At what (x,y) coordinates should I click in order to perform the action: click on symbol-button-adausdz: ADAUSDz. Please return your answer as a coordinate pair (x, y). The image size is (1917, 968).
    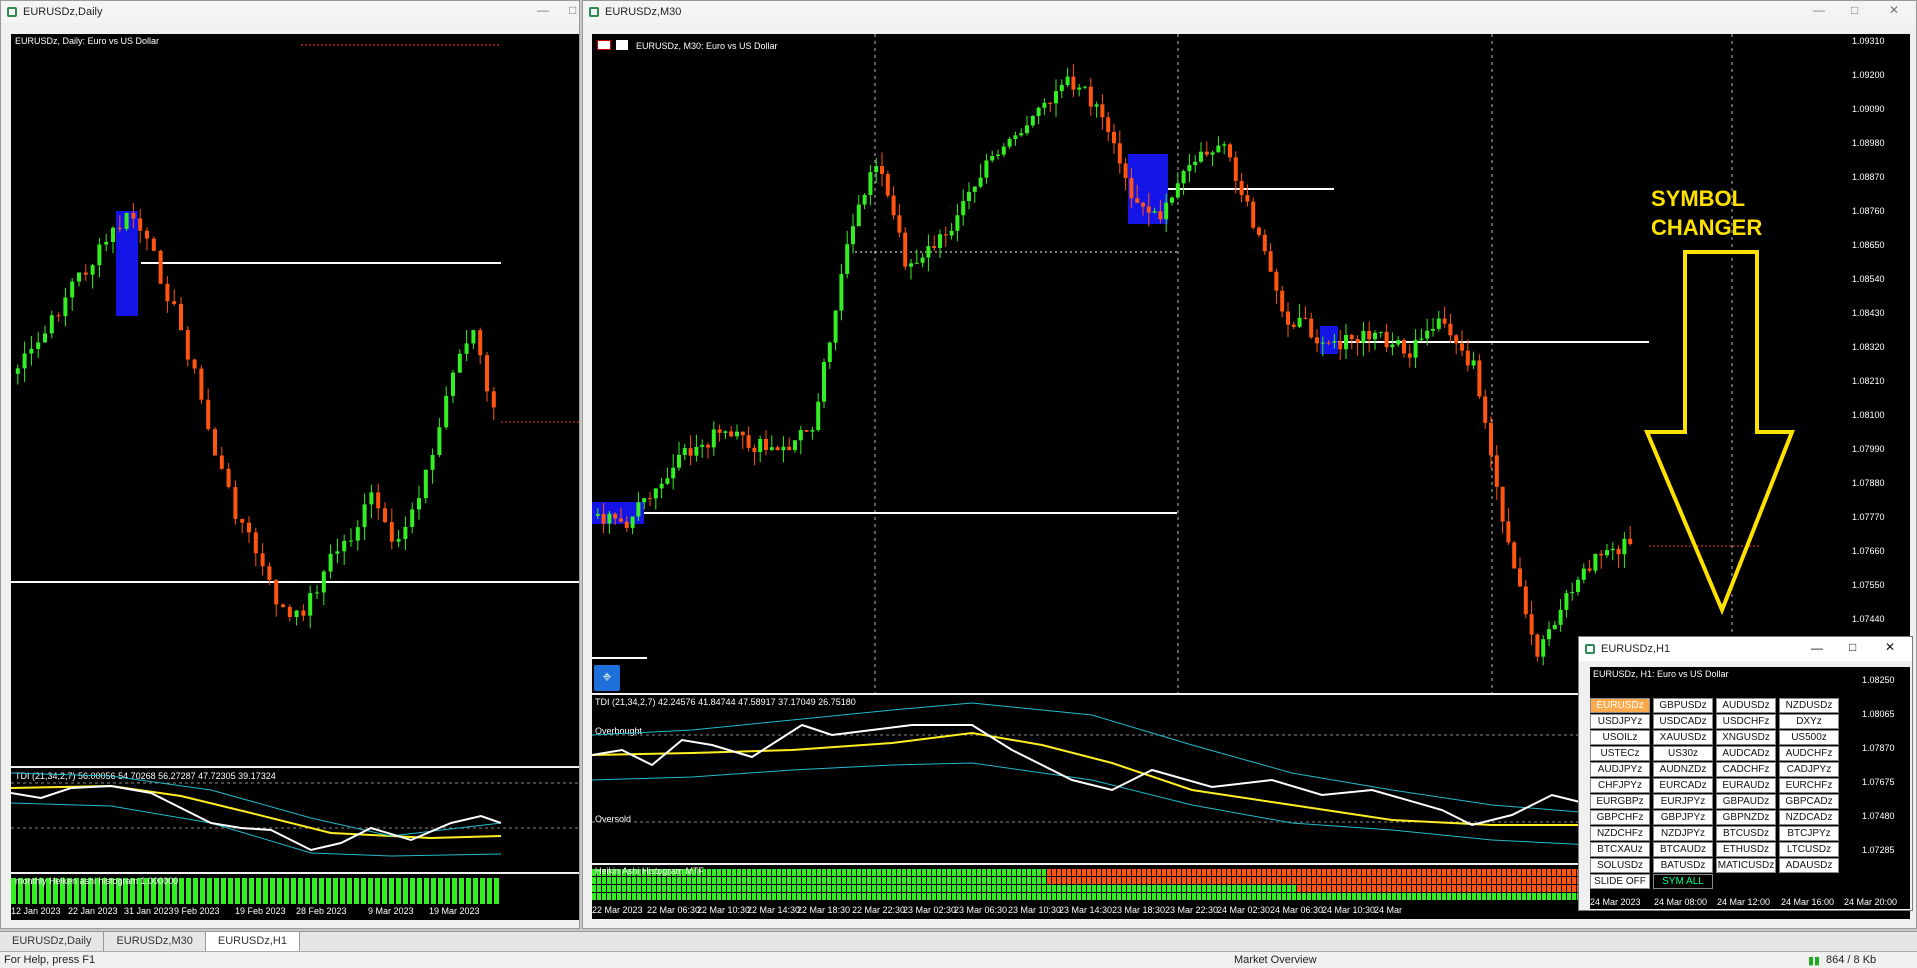
    Looking at the image, I should click on (1809, 865).